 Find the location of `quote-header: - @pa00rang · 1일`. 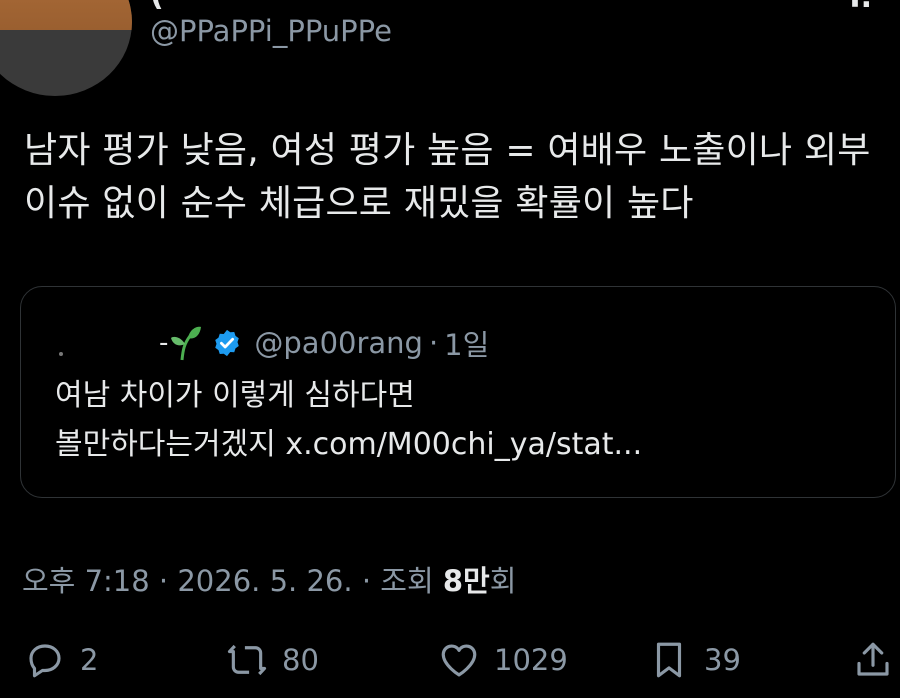

quote-header: - @pa00rang · 1일 is located at coordinates (274, 343).